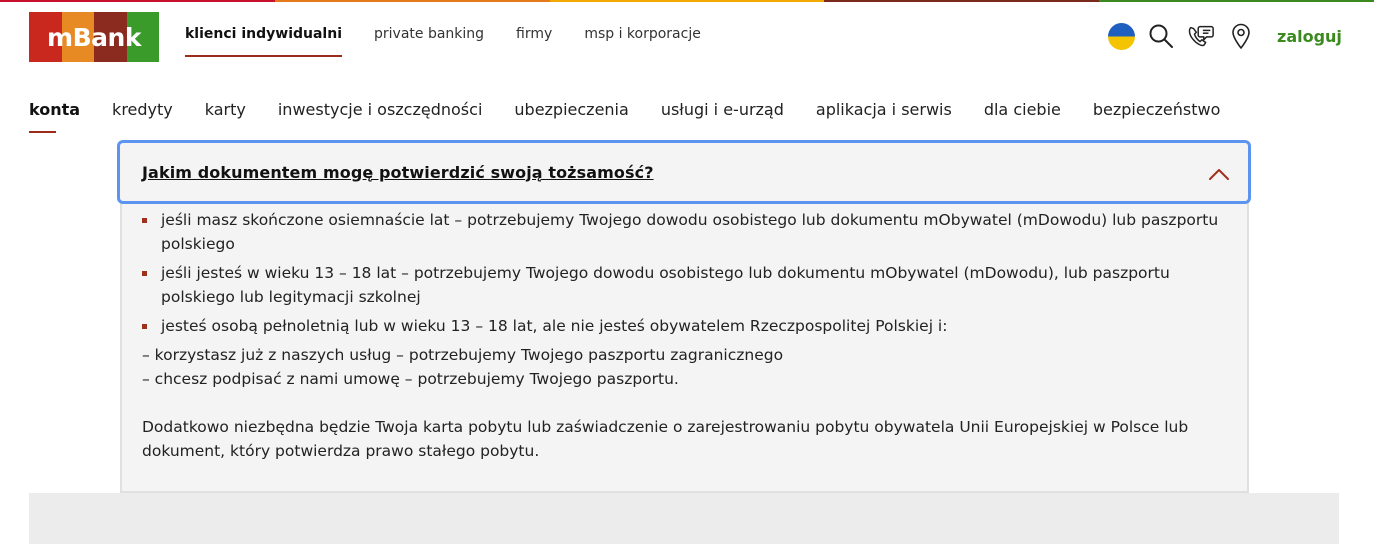 This screenshot has height=544, width=1374. What do you see at coordinates (883, 109) in the screenshot?
I see `nav-item-label: aplikacja i serwis` at bounding box center [883, 109].